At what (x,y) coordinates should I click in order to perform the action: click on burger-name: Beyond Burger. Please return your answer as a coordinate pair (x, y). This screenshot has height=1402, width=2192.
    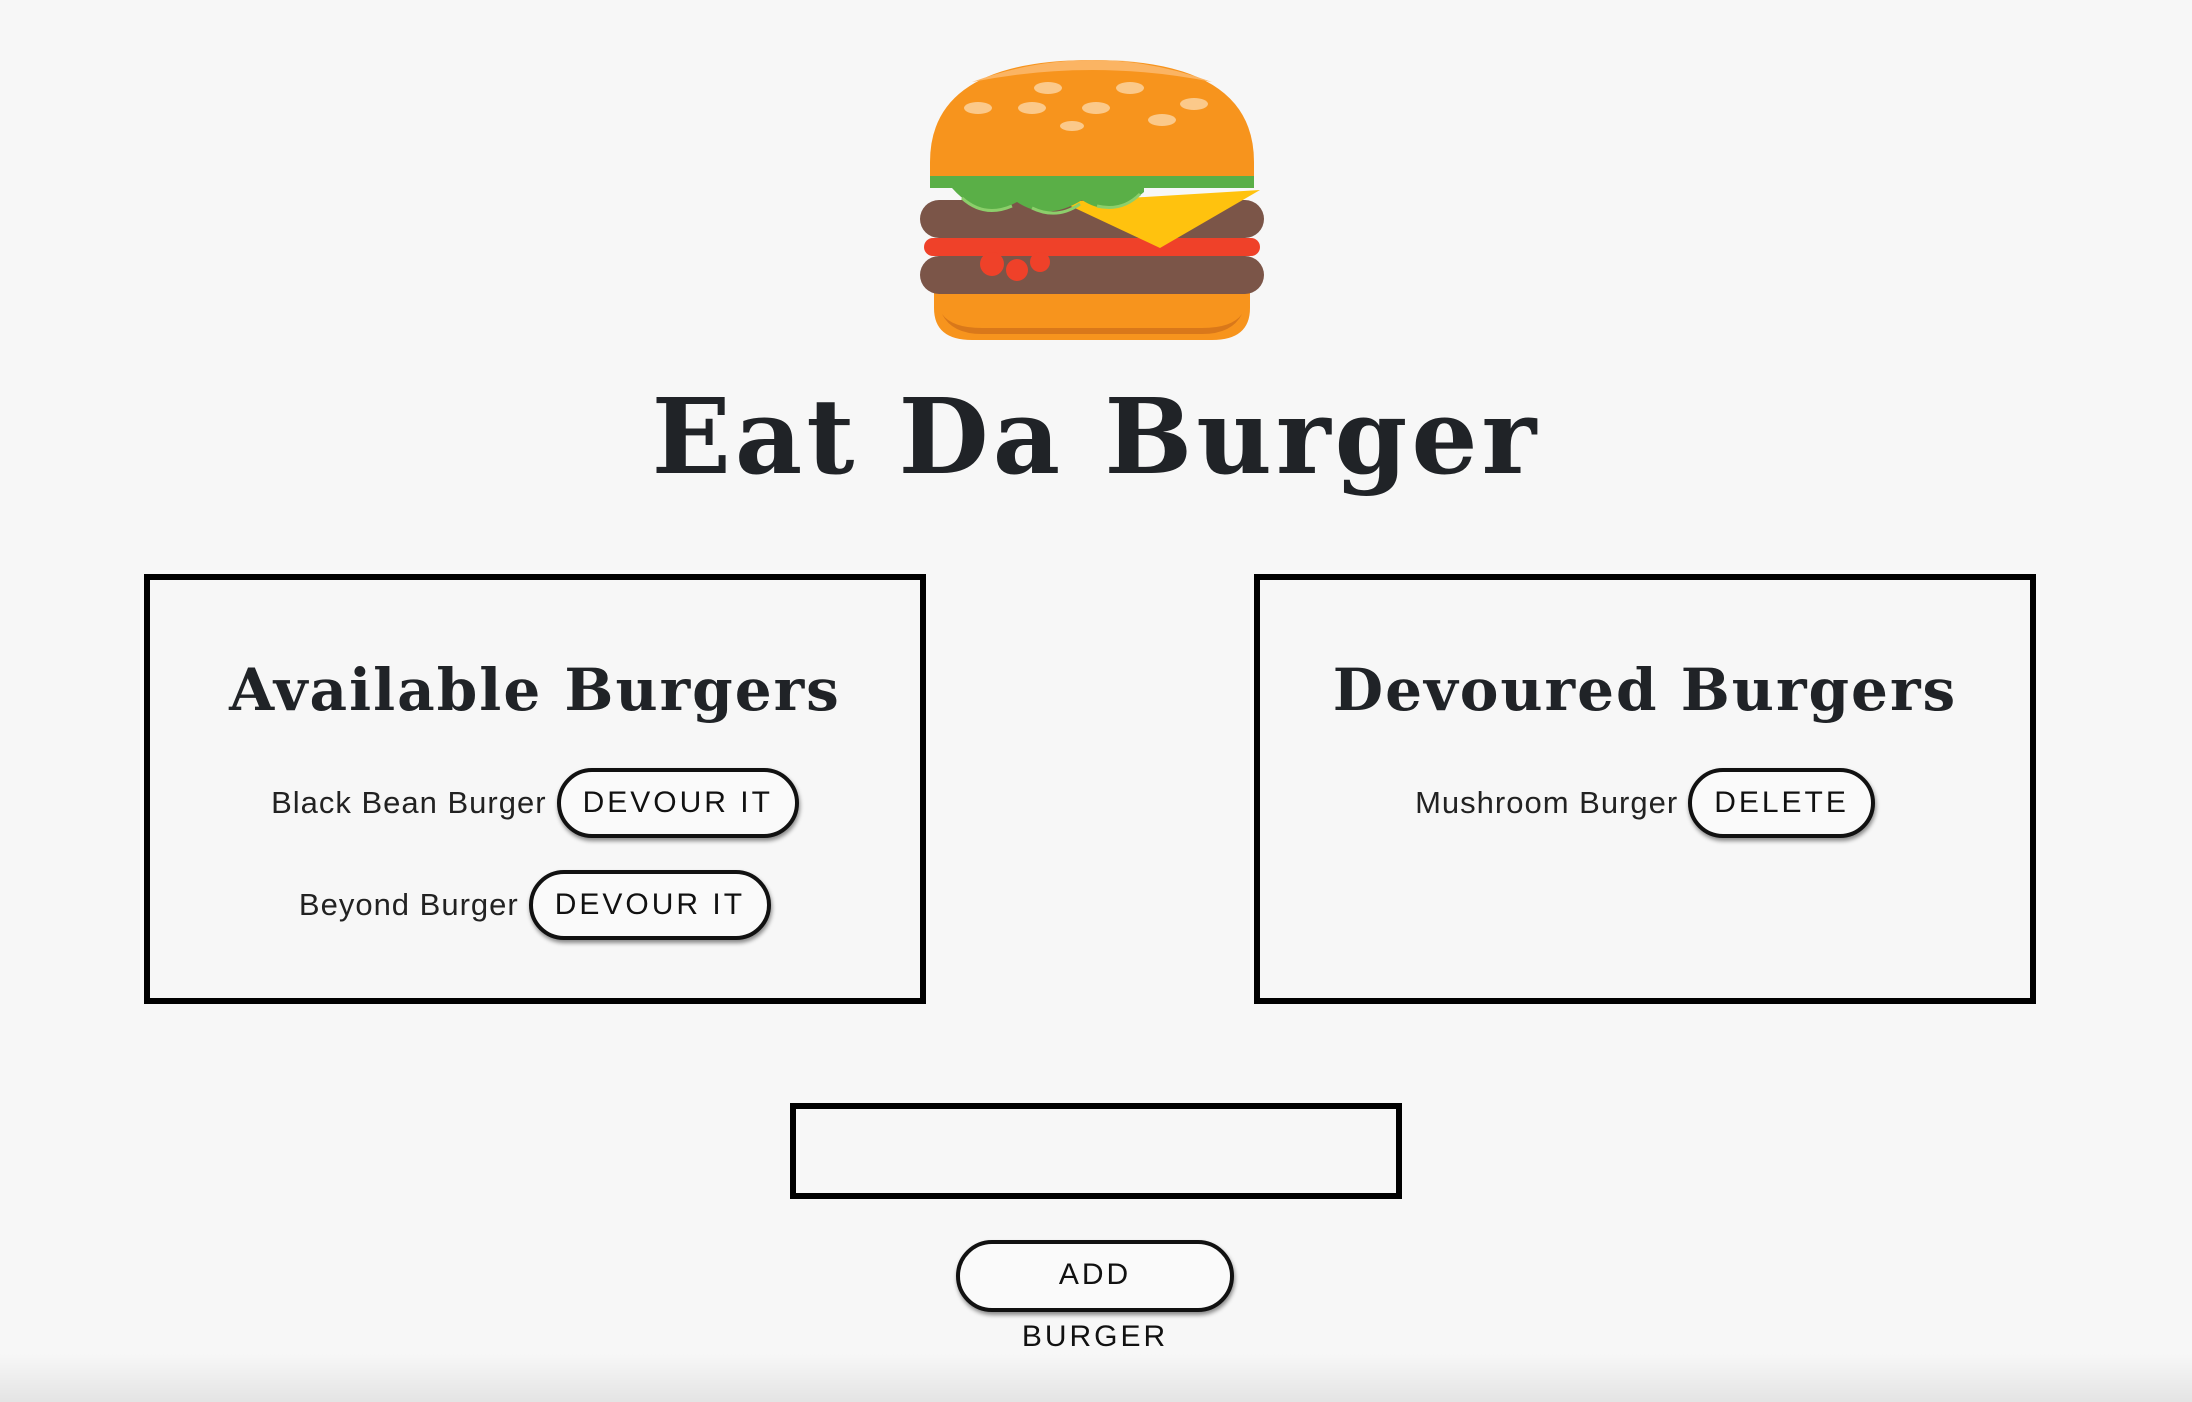
    Looking at the image, I should click on (408, 904).